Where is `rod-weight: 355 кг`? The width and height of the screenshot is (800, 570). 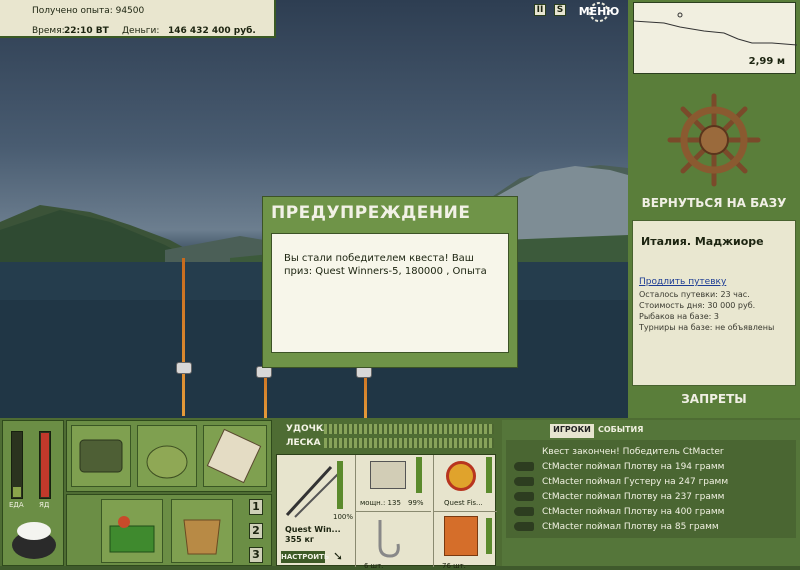
rod-weight: 355 кг is located at coordinates (300, 539).